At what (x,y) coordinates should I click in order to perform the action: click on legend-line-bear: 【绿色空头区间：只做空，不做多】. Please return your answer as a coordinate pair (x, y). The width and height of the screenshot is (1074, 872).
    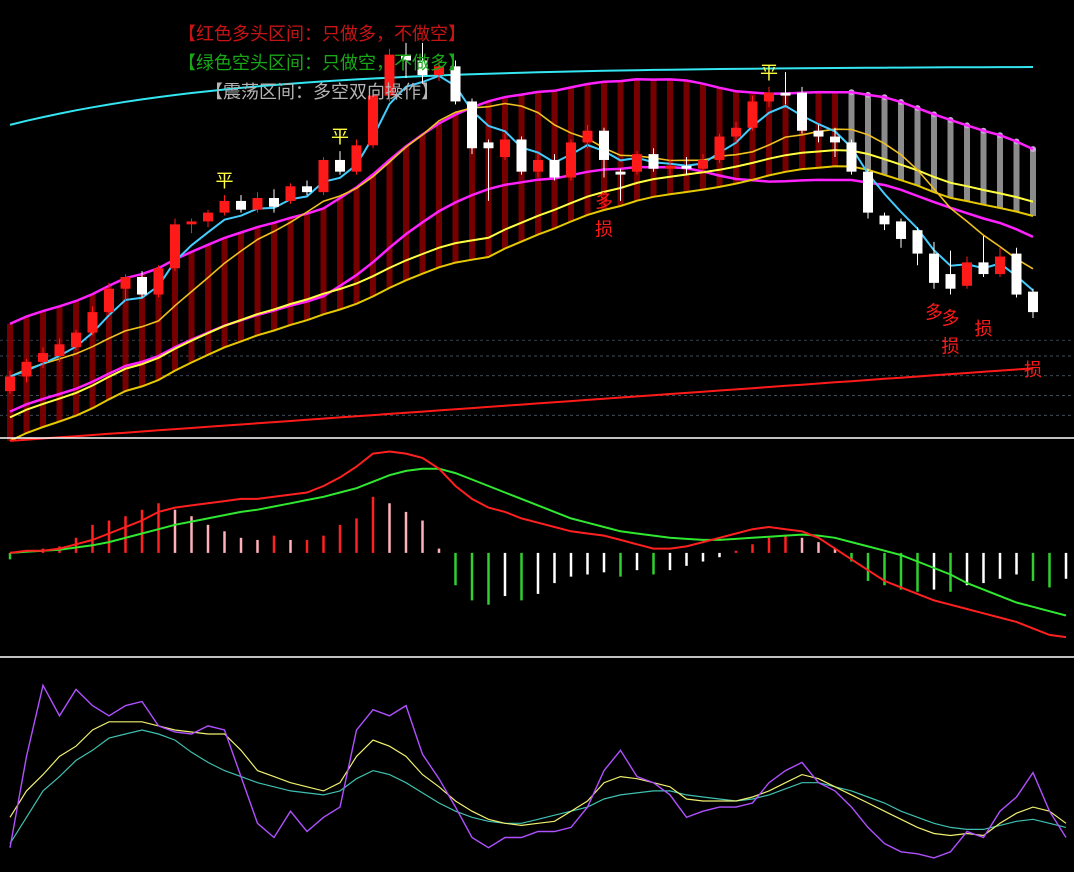
    Looking at the image, I should click on (322, 63).